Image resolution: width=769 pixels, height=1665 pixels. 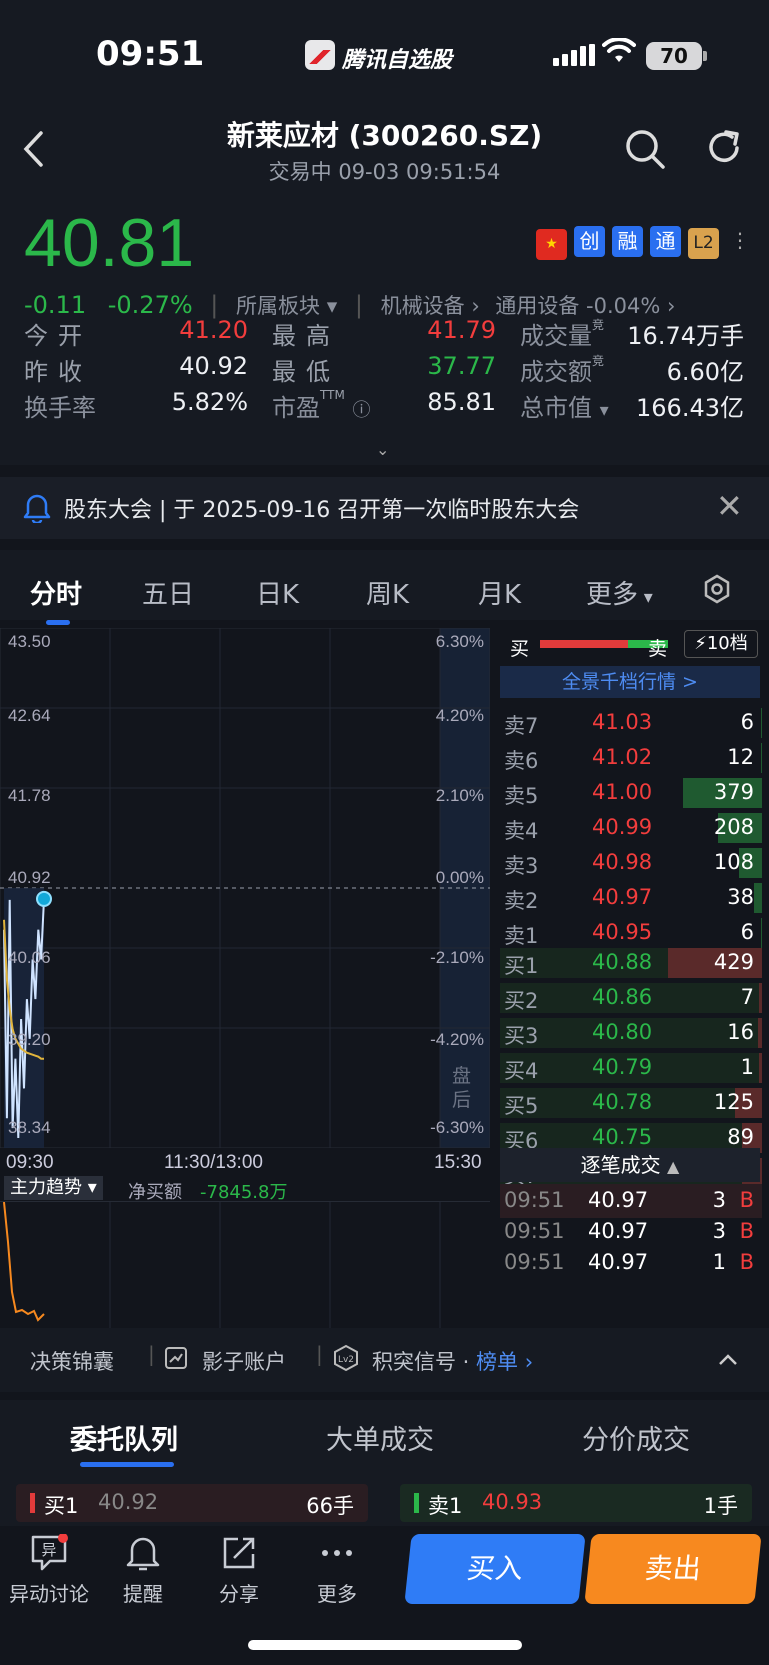 What do you see at coordinates (630, 1165) in the screenshot?
I see `ticks-header: 逐笔成交 ▲` at bounding box center [630, 1165].